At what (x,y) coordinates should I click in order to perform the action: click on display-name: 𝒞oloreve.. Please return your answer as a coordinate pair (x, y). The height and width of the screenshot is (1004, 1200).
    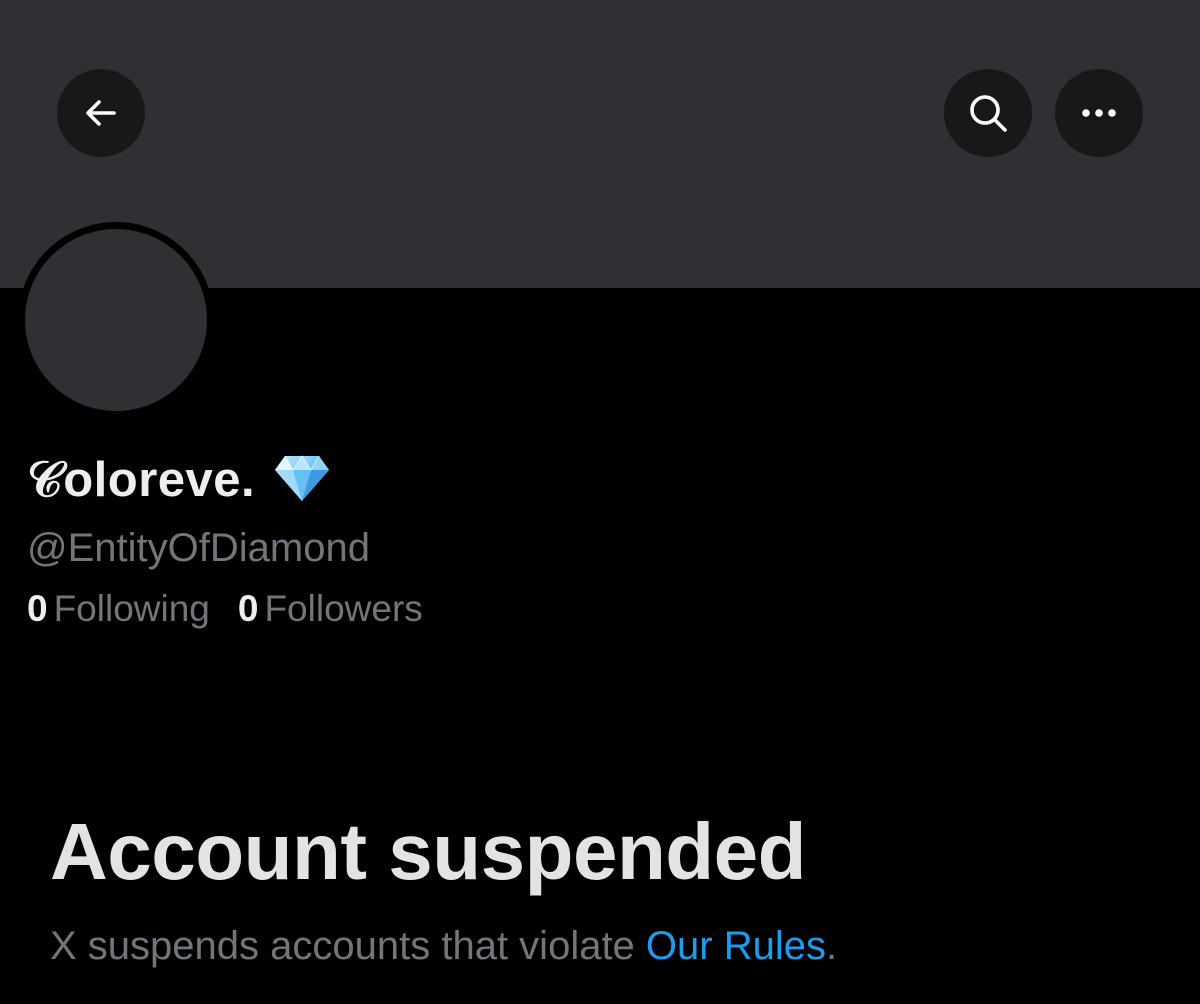
    Looking at the image, I should click on (141, 480).